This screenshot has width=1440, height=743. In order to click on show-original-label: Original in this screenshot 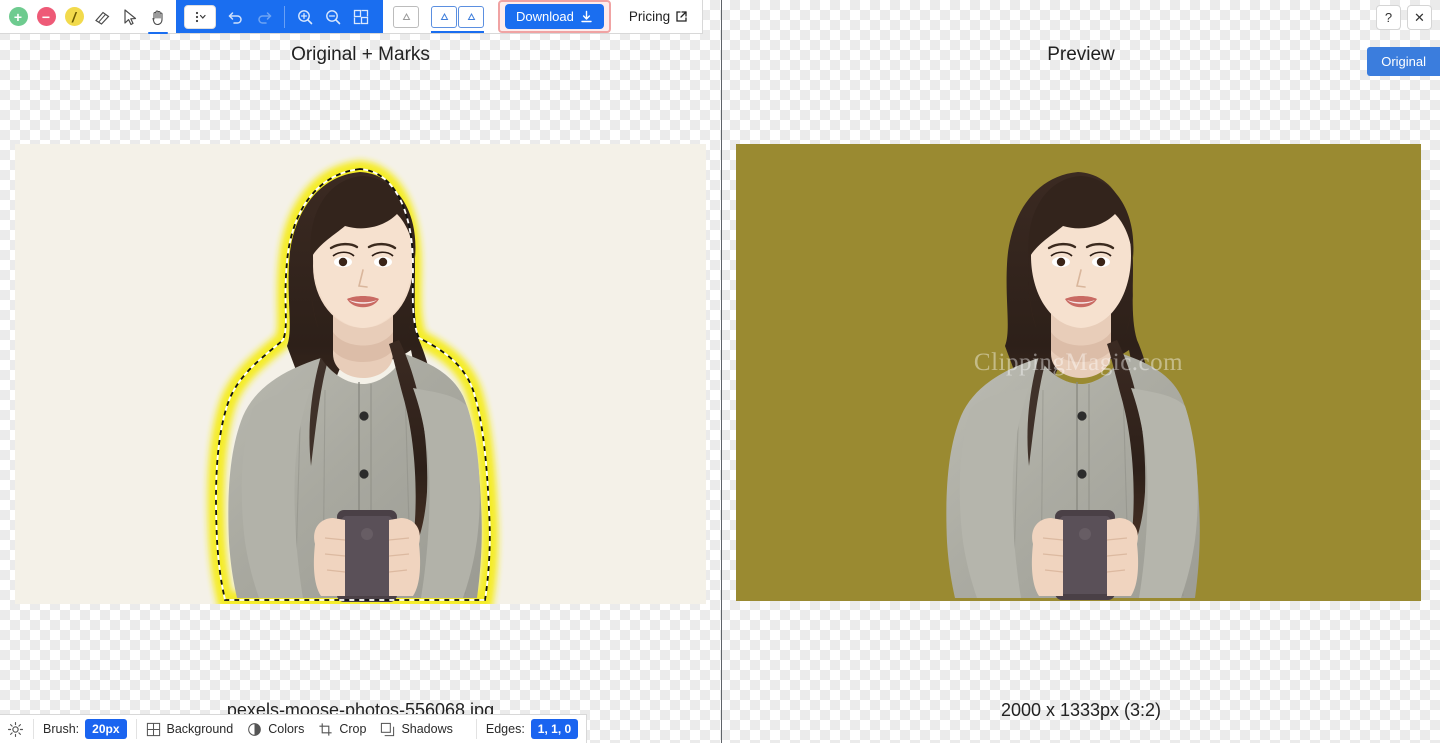, I will do `click(1403, 61)`.